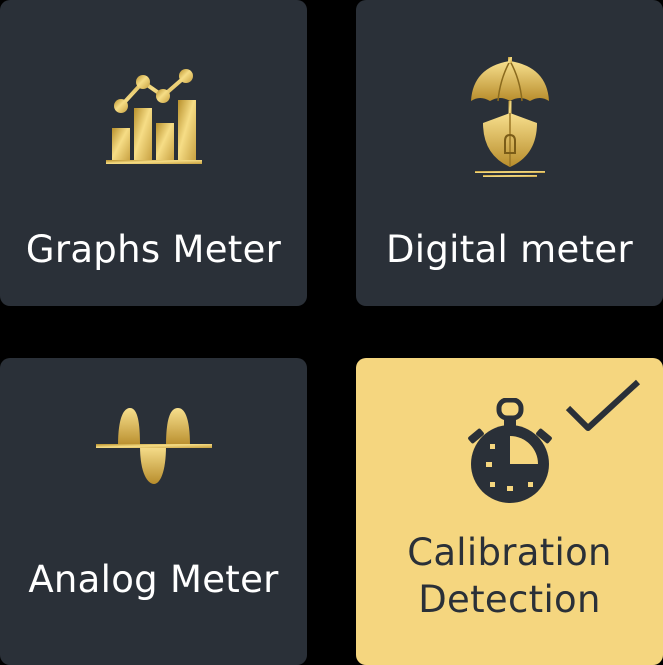 This screenshot has width=663, height=665. I want to click on umbrella-shield-icon, so click(510, 117).